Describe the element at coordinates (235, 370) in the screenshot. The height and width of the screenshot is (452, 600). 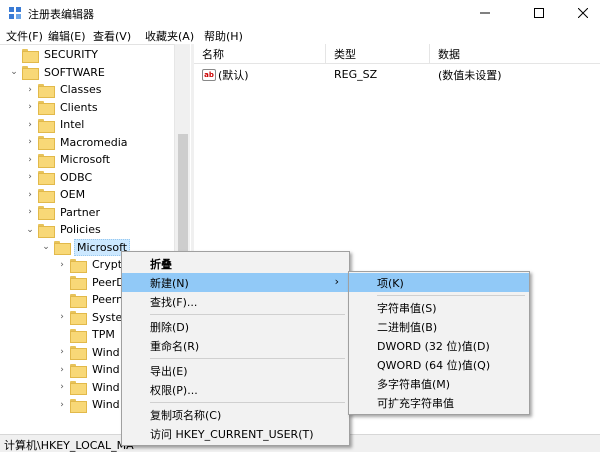
I see `menu-export: 导出(E)` at that location.